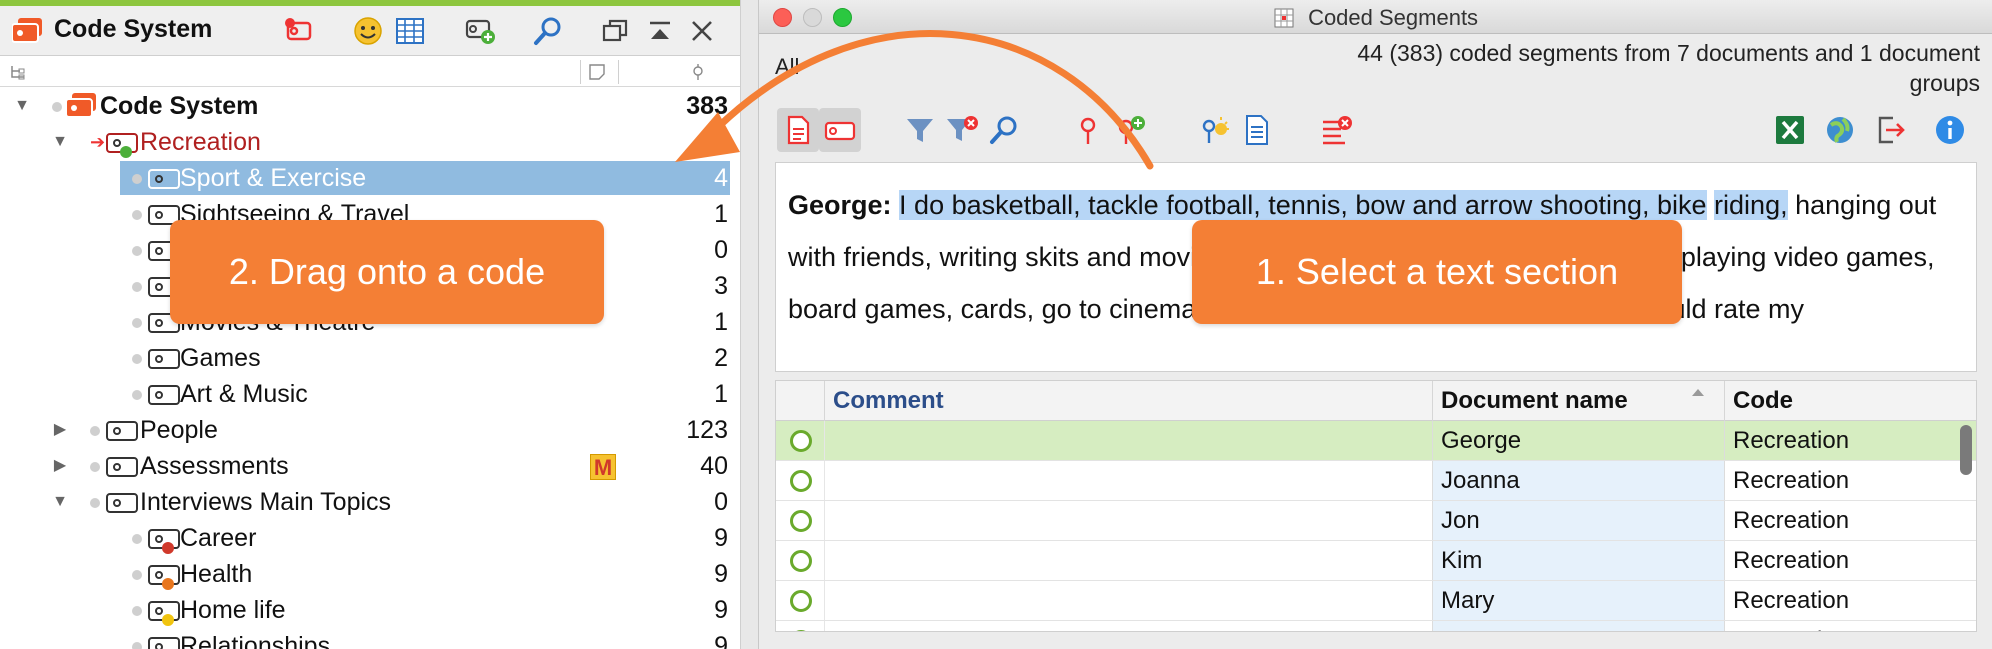 This screenshot has height=649, width=1992. Describe the element at coordinates (410, 31) in the screenshot. I see `code-matrix-icon` at that location.